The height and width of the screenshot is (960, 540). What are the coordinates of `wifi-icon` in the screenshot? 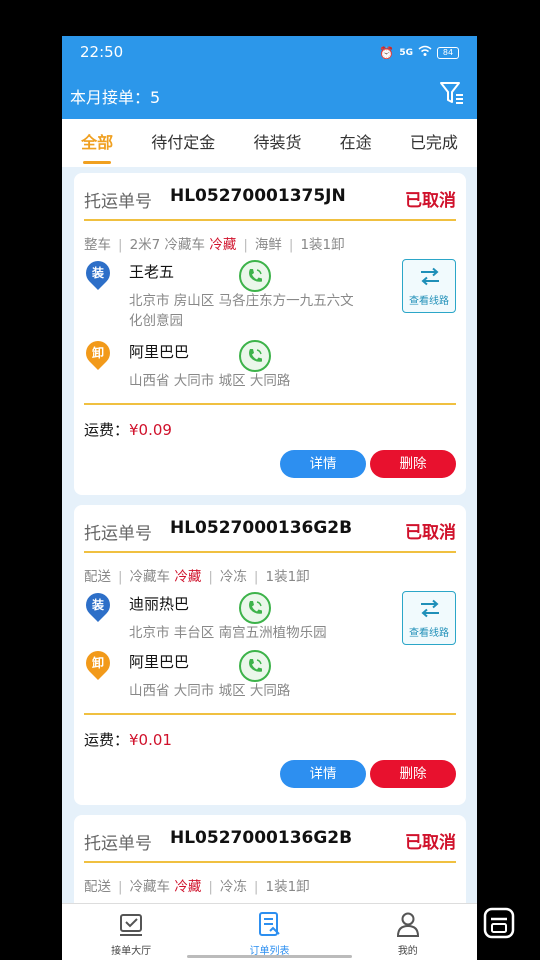 It's located at (425, 52).